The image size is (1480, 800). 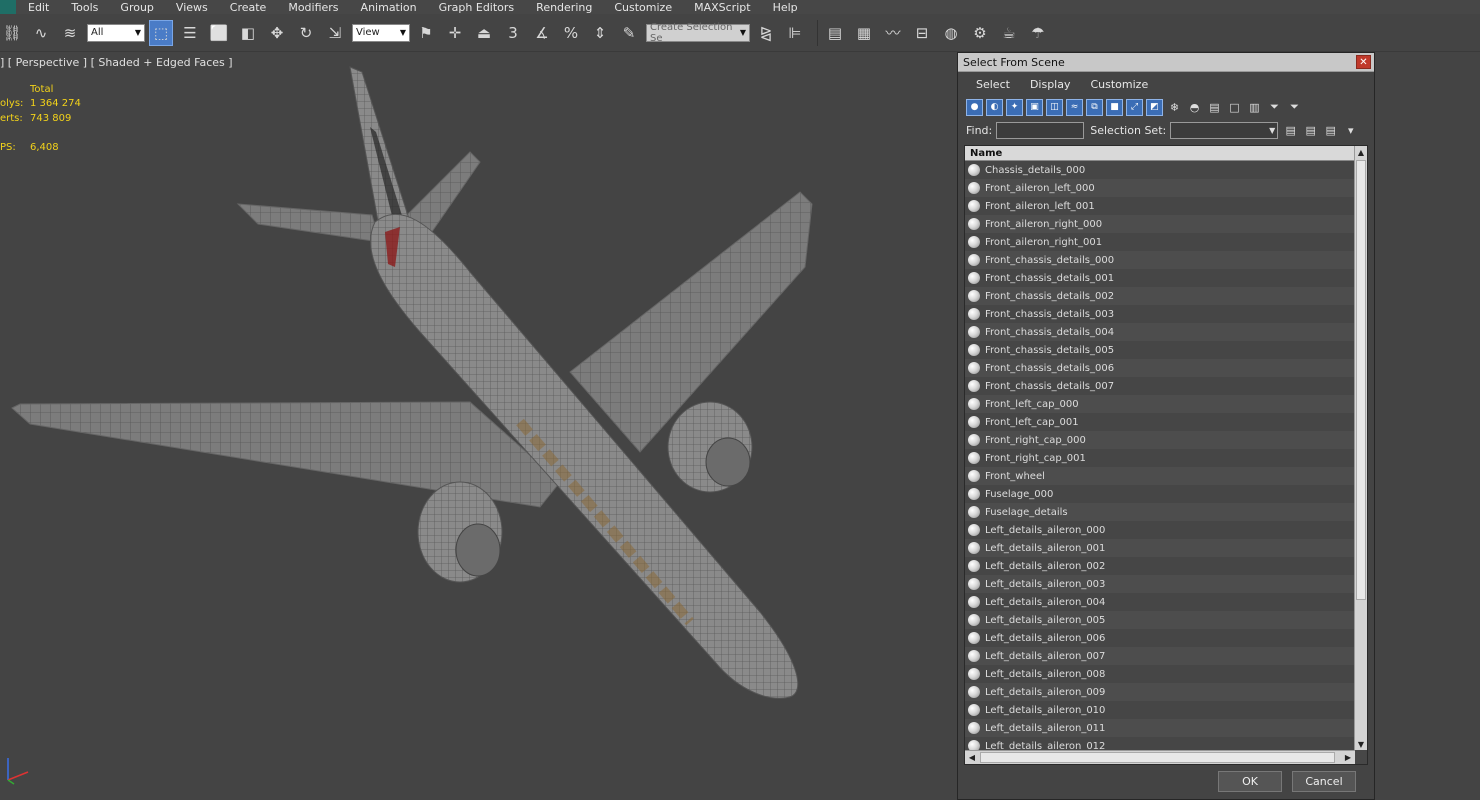 I want to click on menu-edit: Edit, so click(x=38, y=7).